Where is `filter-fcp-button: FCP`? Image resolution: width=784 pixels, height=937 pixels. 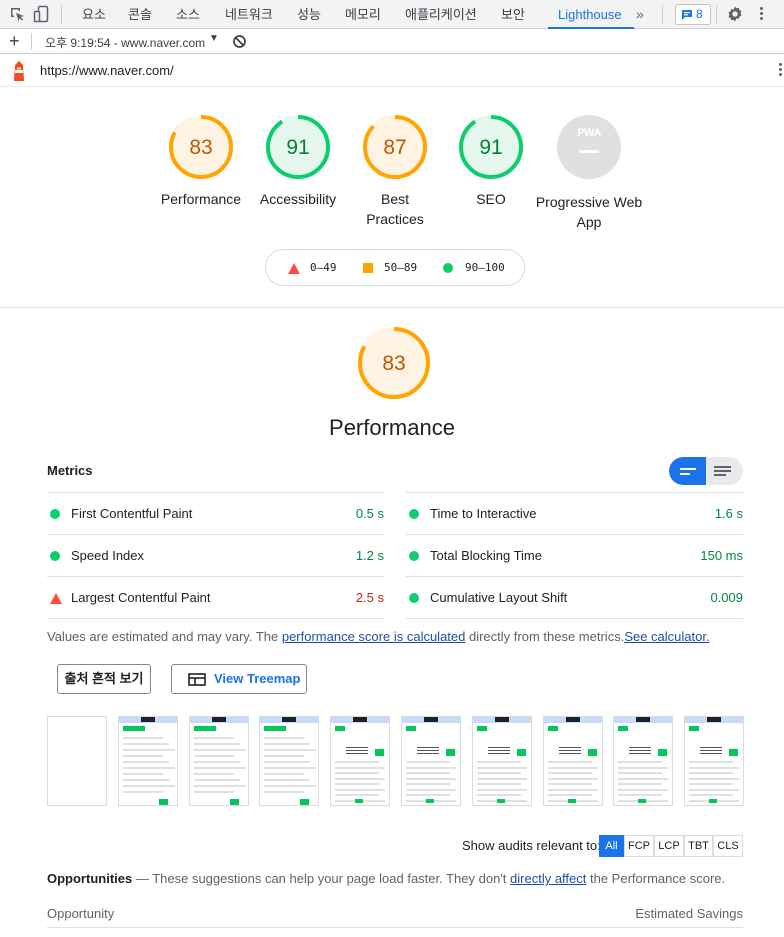
filter-fcp-button: FCP is located at coordinates (639, 846).